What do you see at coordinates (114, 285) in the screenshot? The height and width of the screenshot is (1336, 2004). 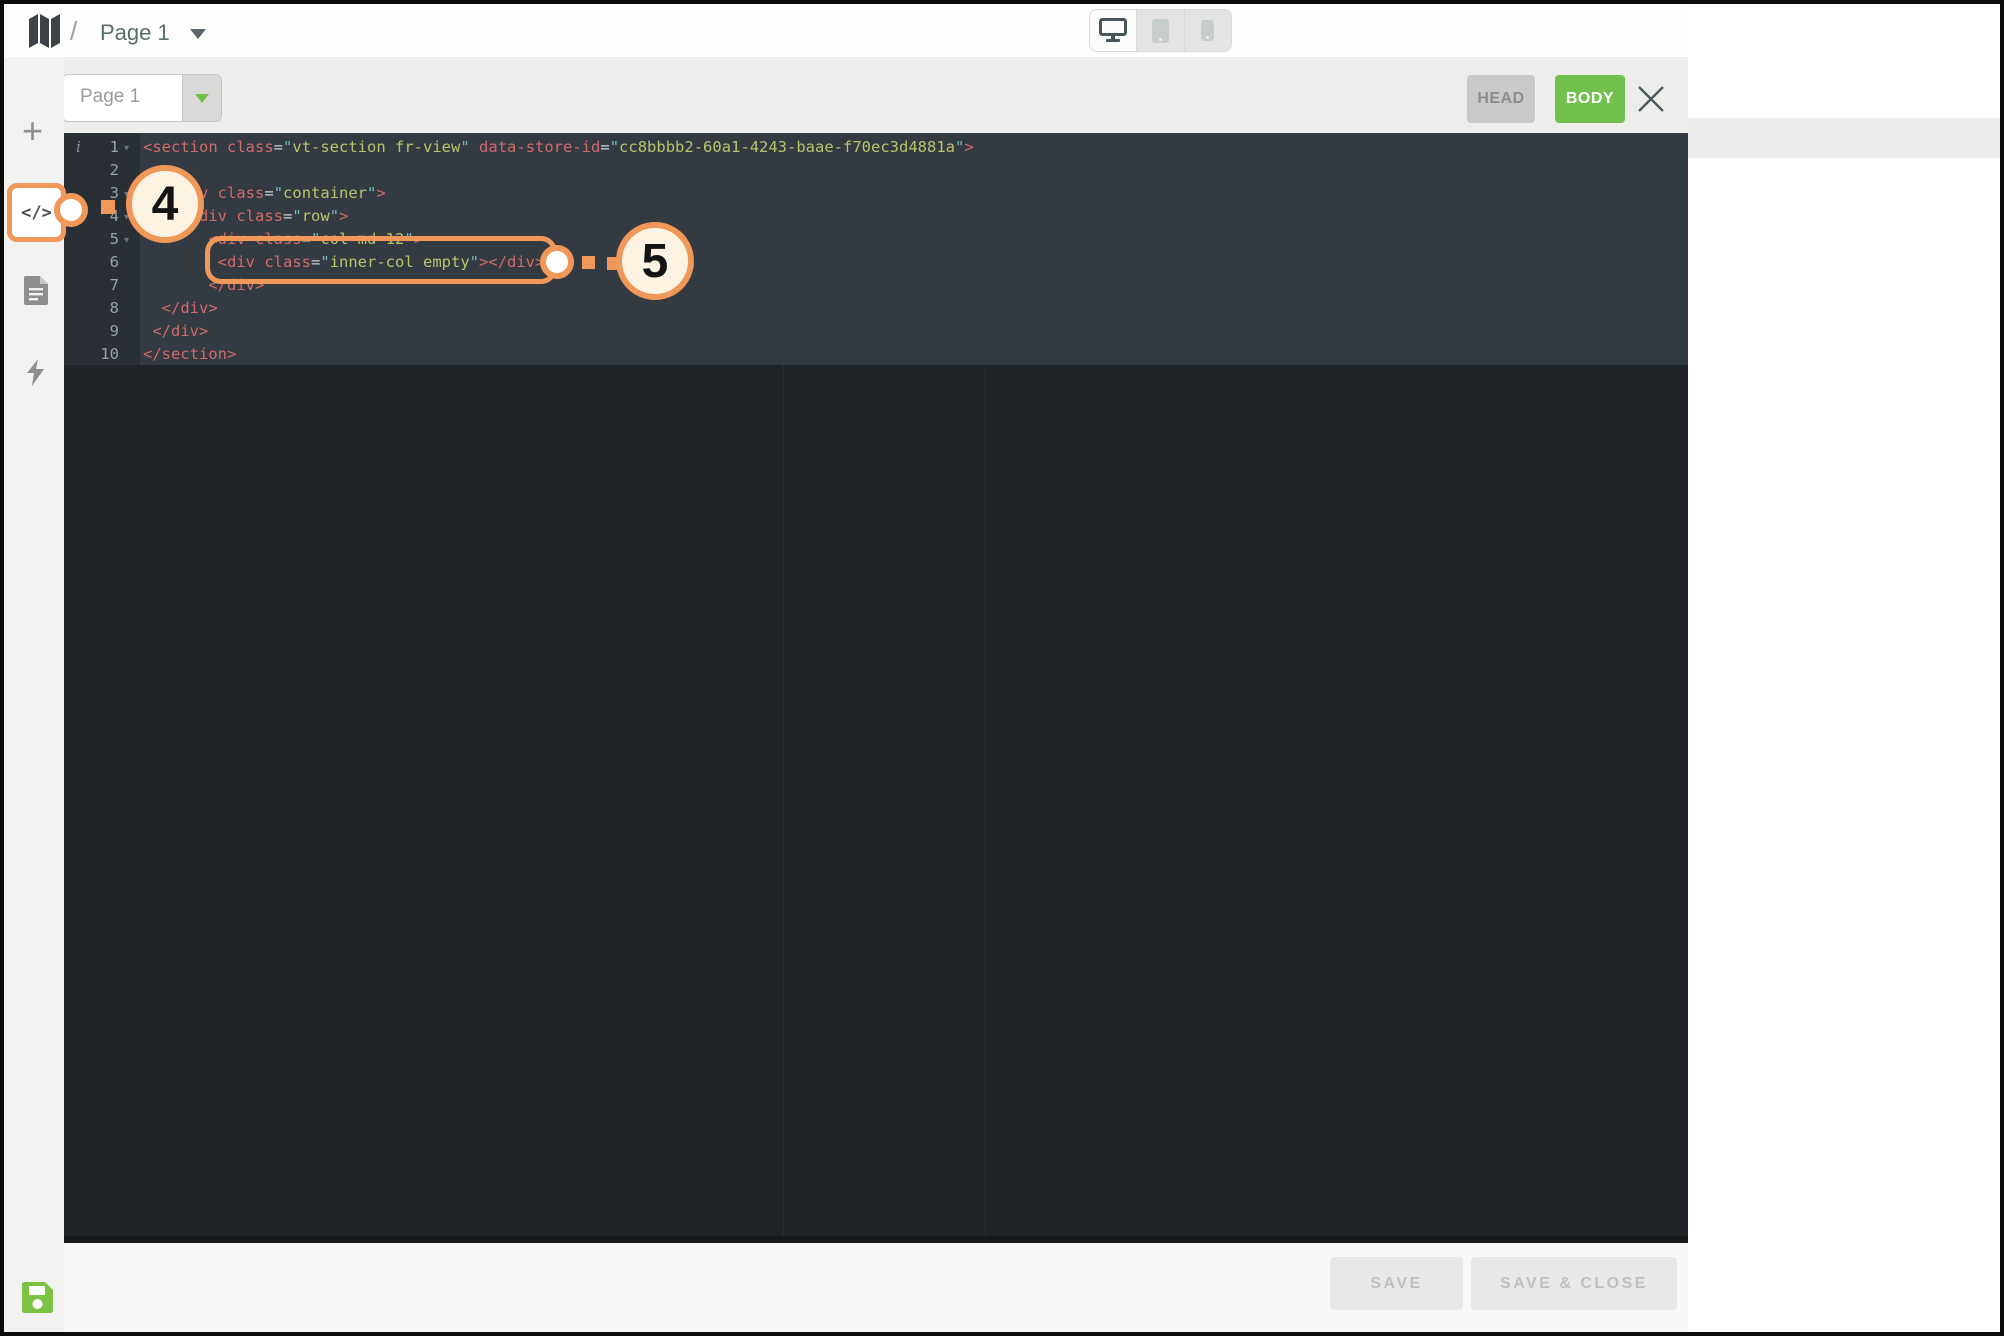 I see `line-number: 7` at bounding box center [114, 285].